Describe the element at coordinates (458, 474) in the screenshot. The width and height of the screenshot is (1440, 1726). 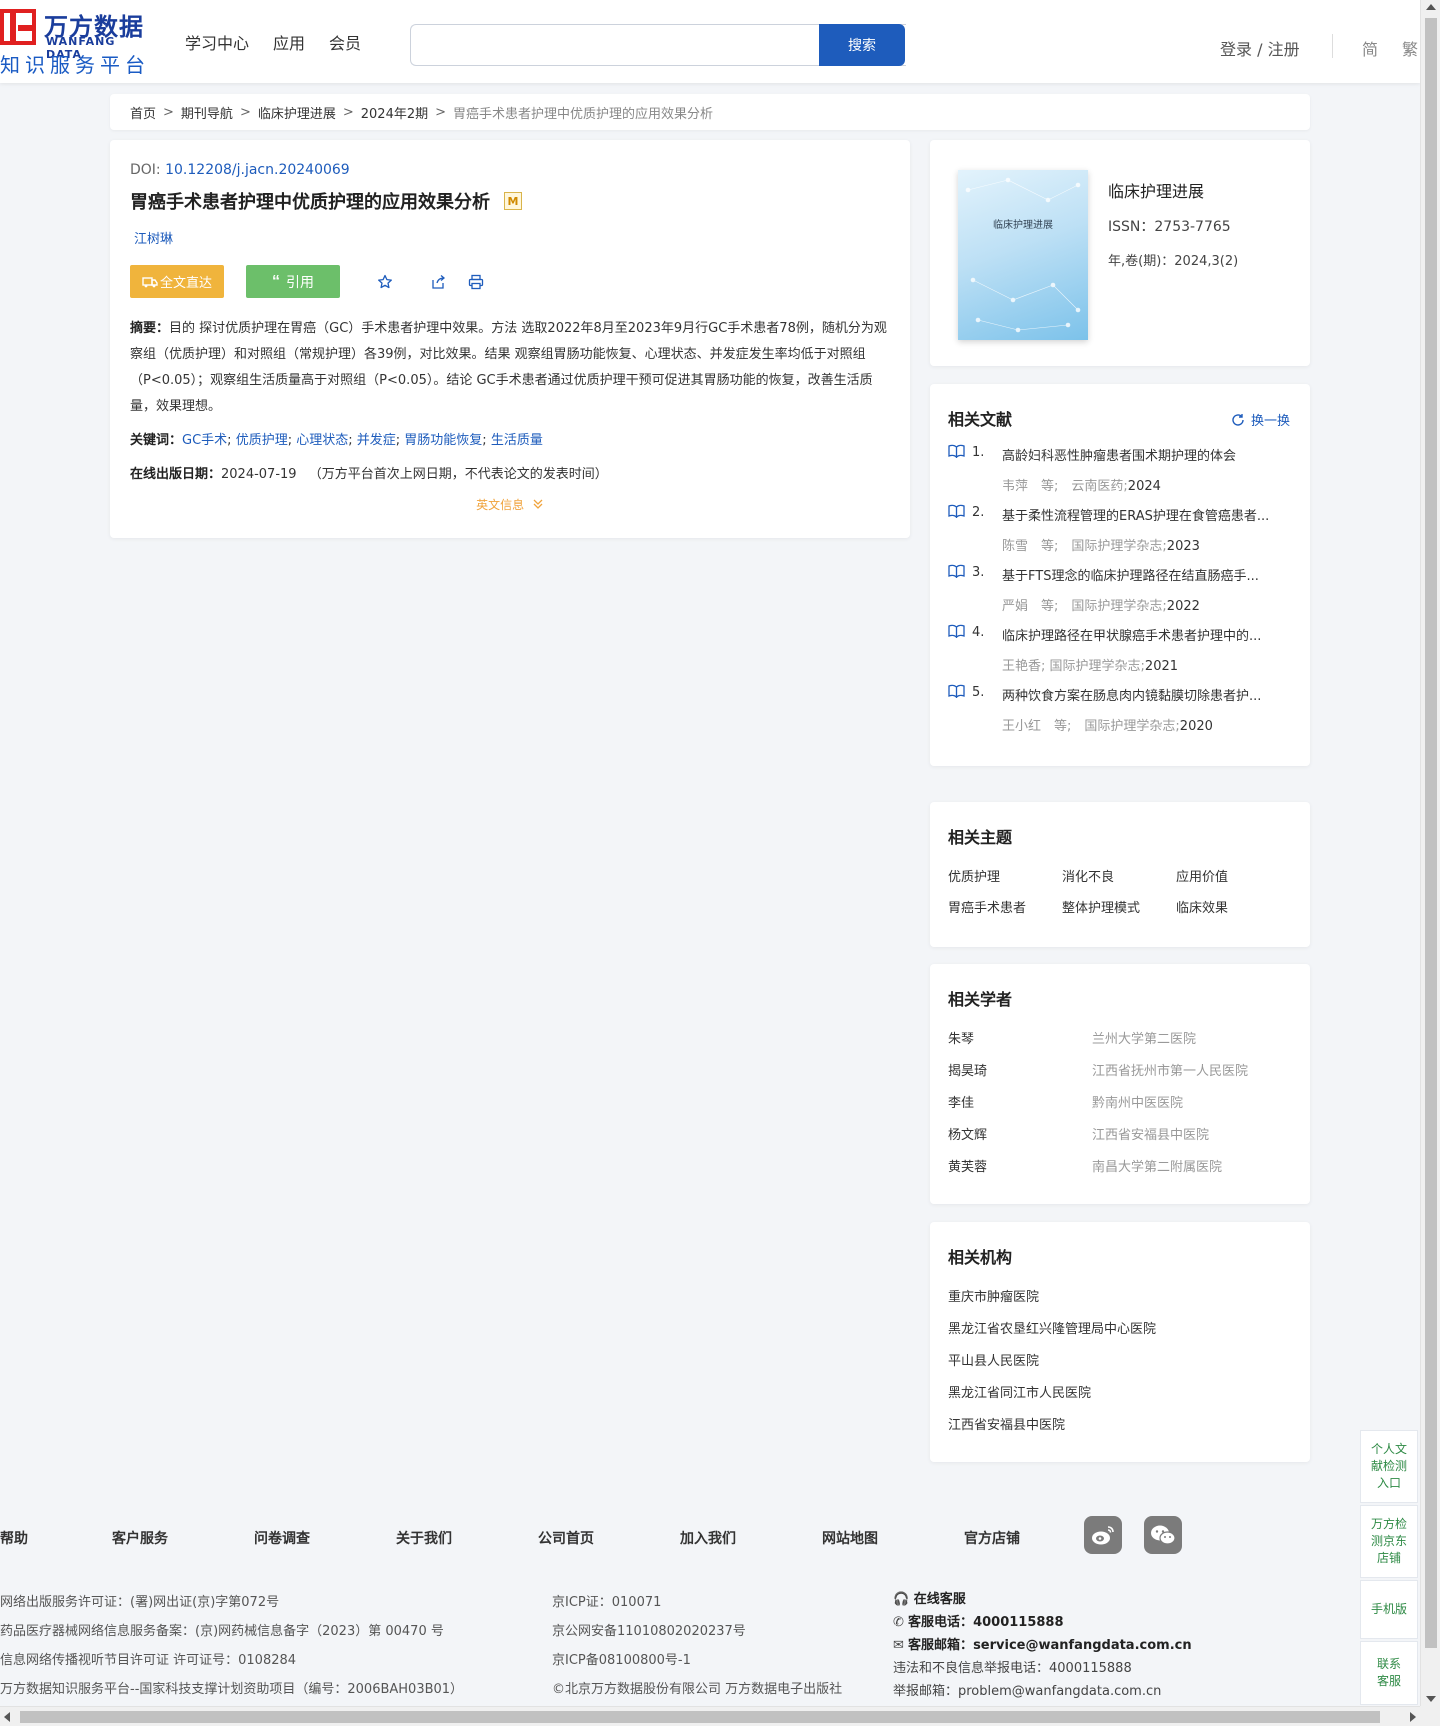
I see `pubdate-note: （万方平台首次上网日期，不代表论文的发表时间）` at that location.